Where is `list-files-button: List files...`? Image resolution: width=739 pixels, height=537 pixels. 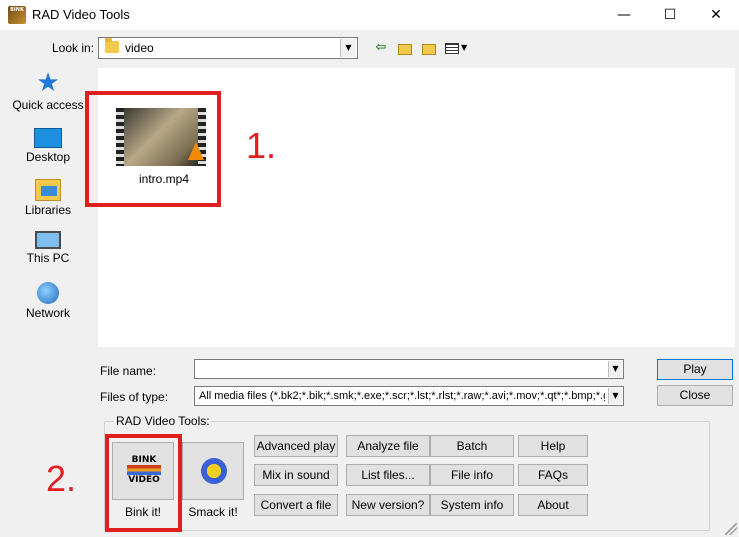
list-files-button: List files... is located at coordinates (388, 475).